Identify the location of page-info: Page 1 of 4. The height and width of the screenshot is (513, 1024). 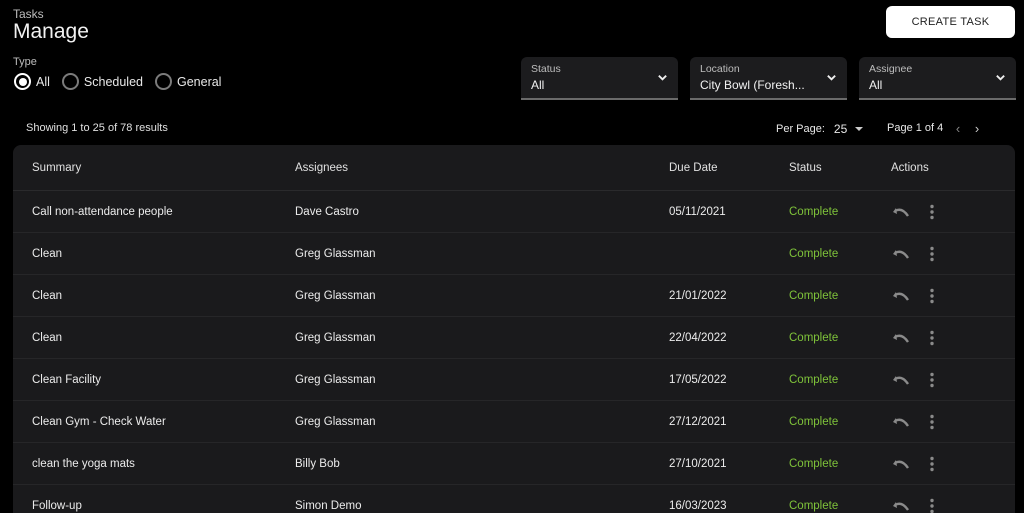
(915, 128).